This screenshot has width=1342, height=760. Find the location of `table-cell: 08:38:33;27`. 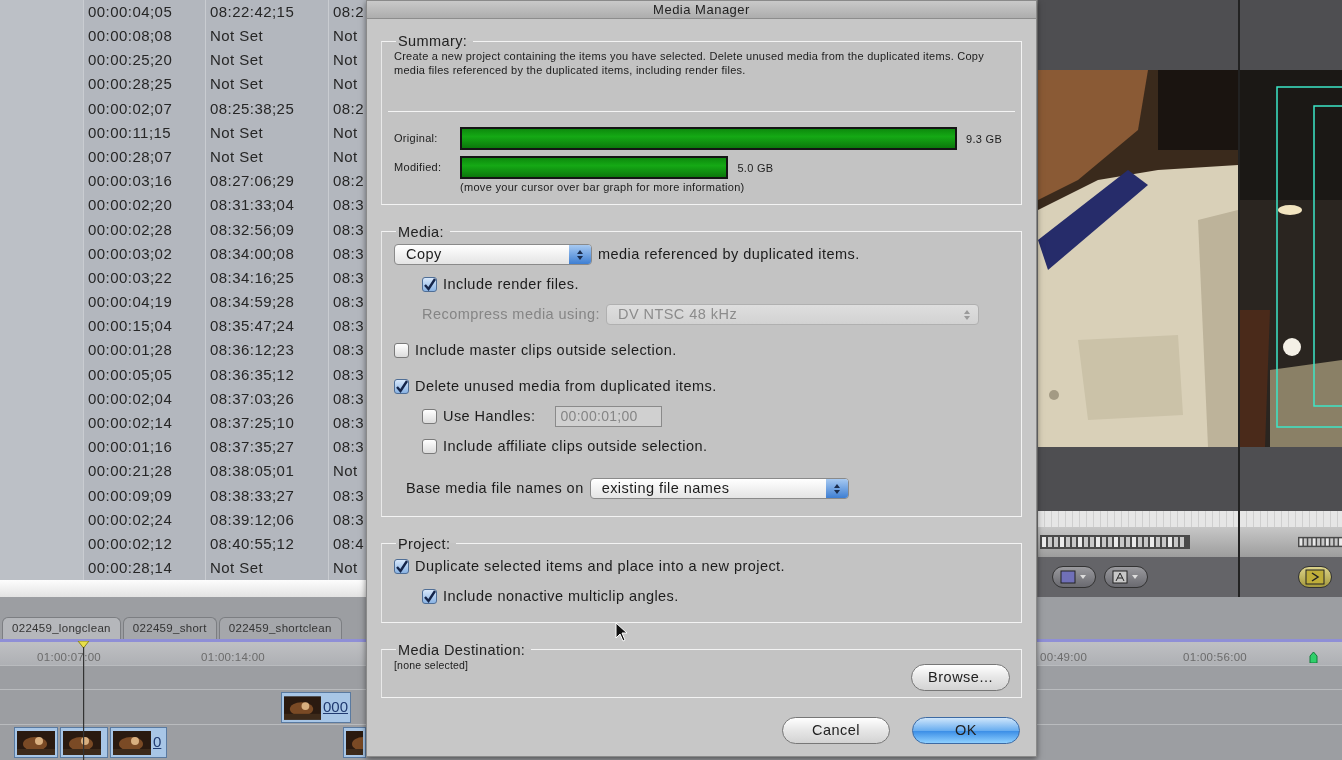

table-cell: 08:38:33;27 is located at coordinates (266, 495).